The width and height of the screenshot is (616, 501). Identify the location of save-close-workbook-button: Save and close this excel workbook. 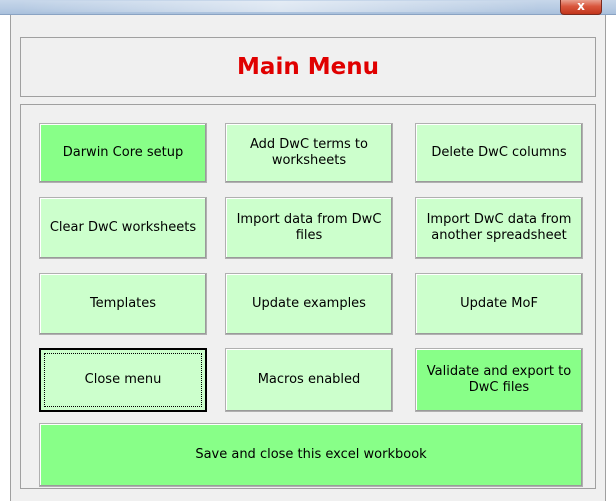
(311, 455).